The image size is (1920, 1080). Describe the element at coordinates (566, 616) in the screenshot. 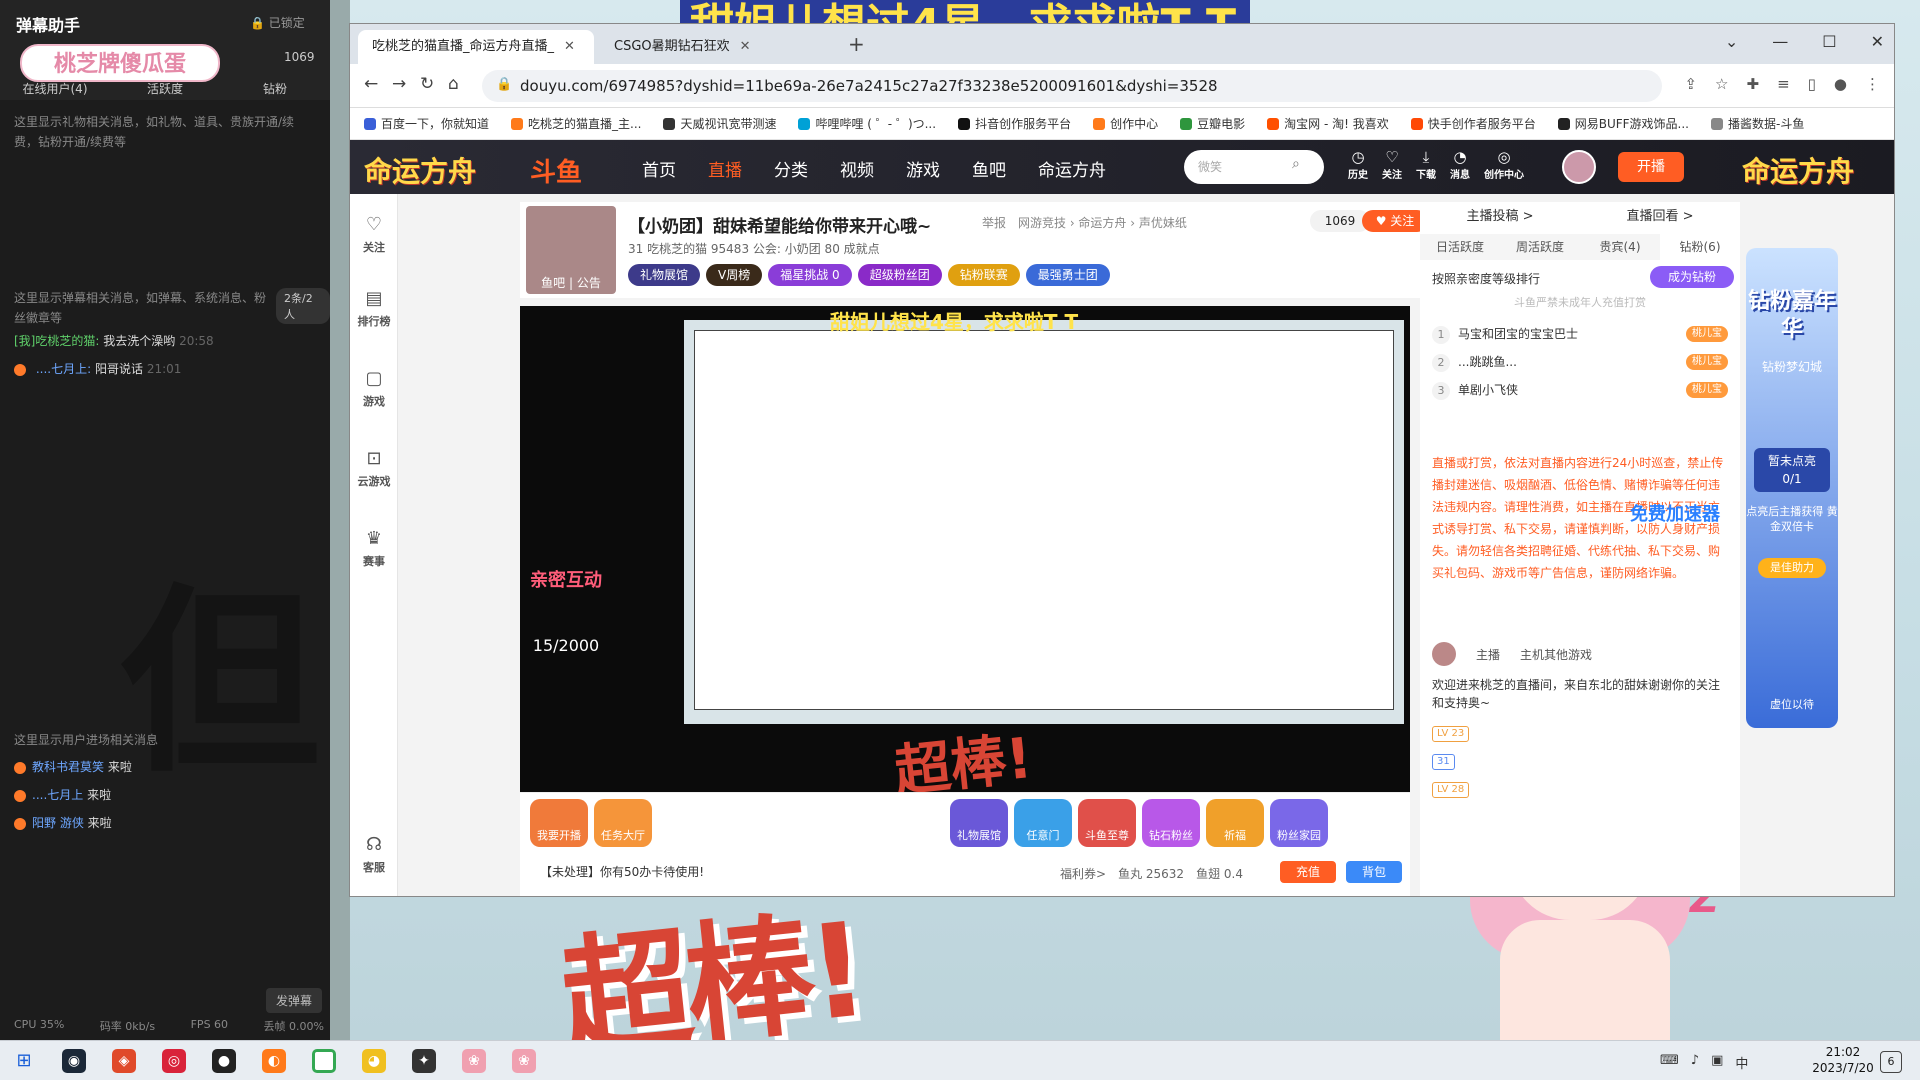

I see `intimacy-interaction-widget: 亲密互动 15/2000` at that location.